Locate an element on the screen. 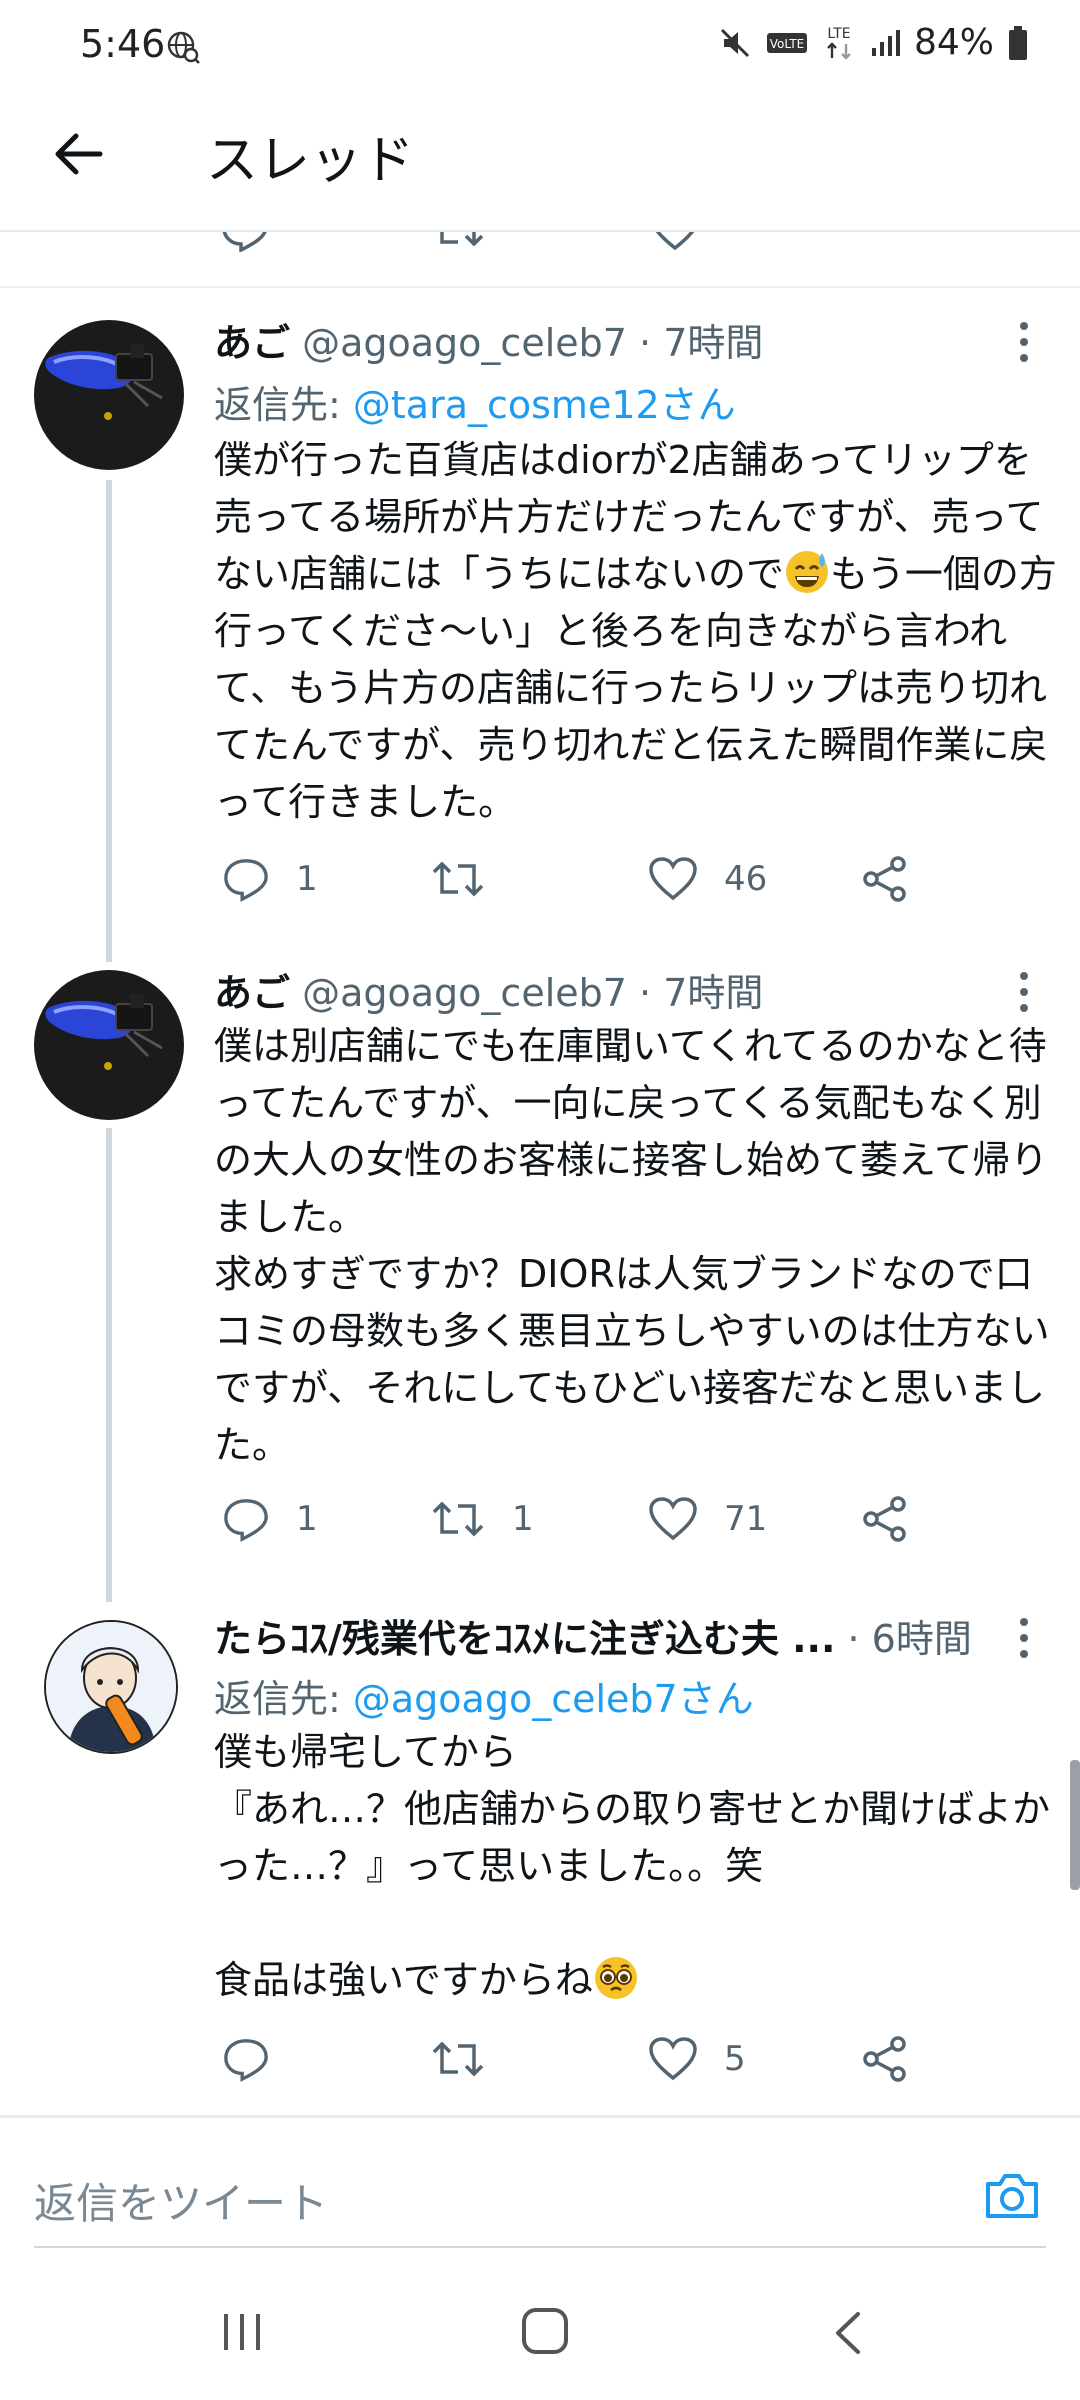 The width and height of the screenshot is (1080, 2400). reply-context: 返信先: @agoago_celeb7さん is located at coordinates (484, 1699).